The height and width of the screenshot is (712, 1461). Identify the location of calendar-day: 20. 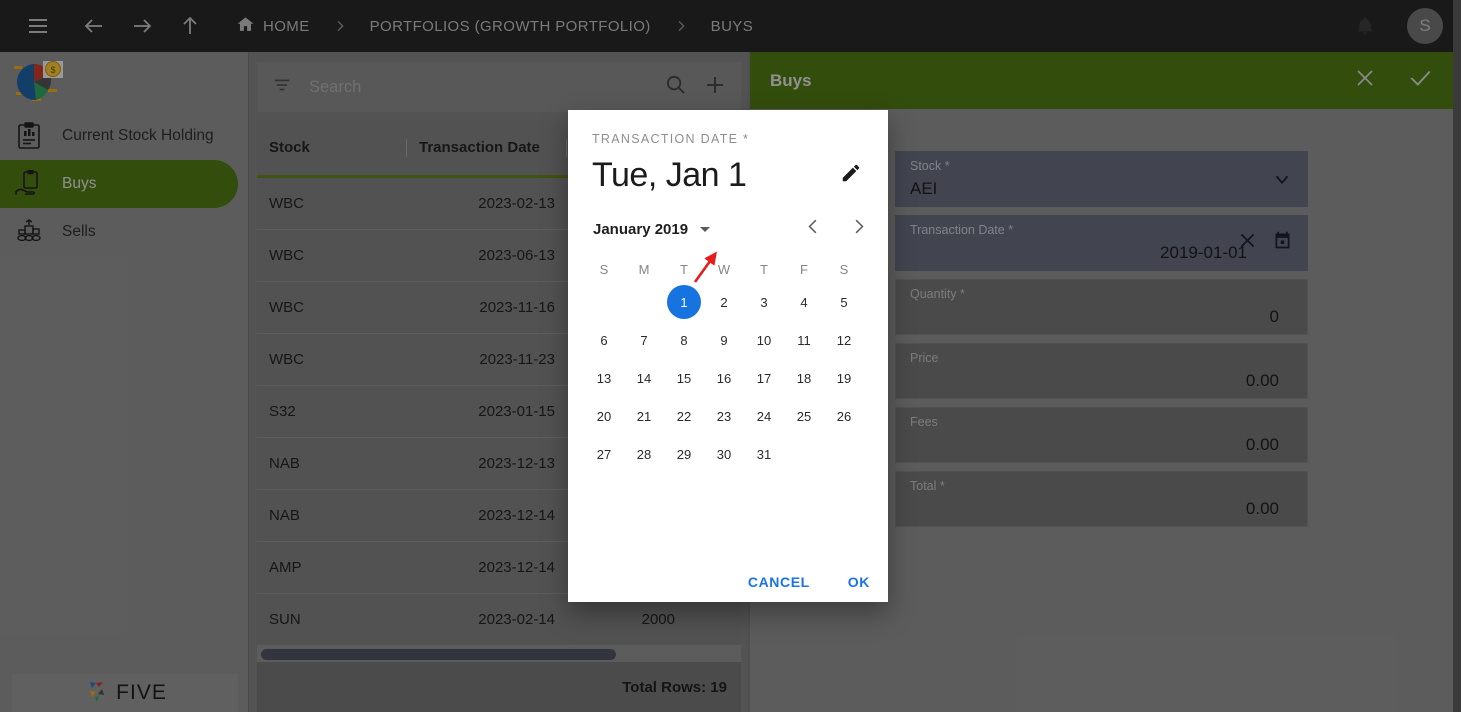
(604, 416).